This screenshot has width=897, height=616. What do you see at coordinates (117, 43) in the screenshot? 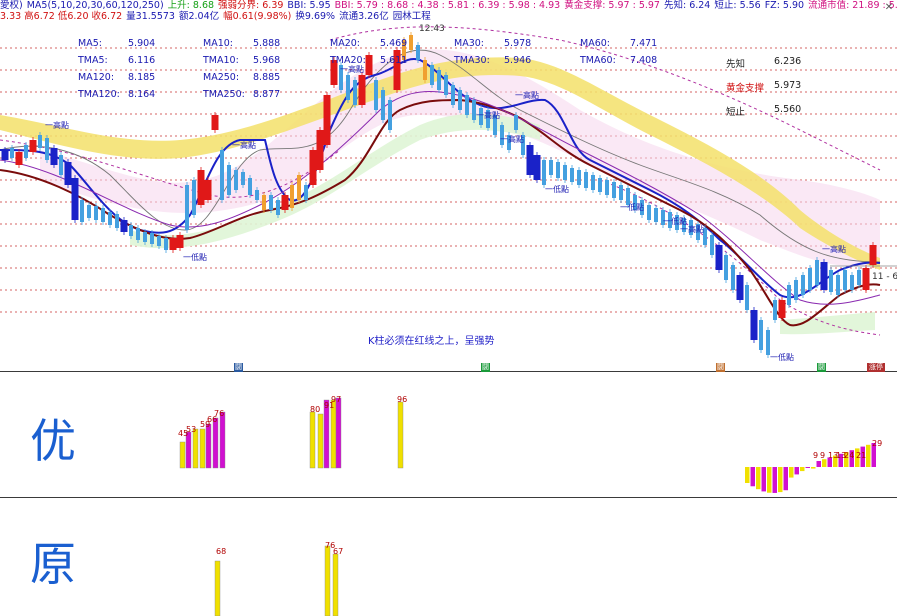
I see `ma-value-cell: MA5: 5.904` at bounding box center [117, 43].